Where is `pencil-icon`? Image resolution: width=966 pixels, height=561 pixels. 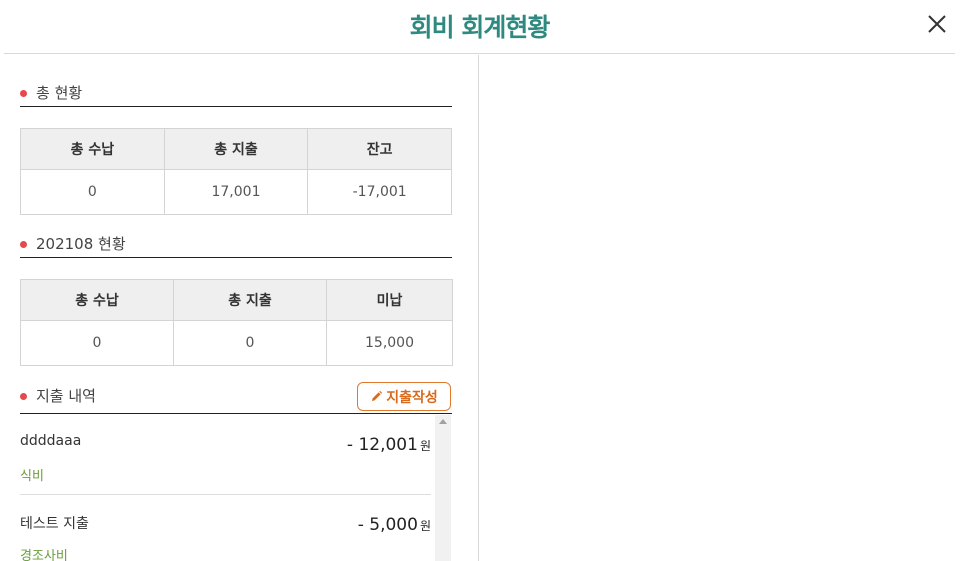 pencil-icon is located at coordinates (376, 396).